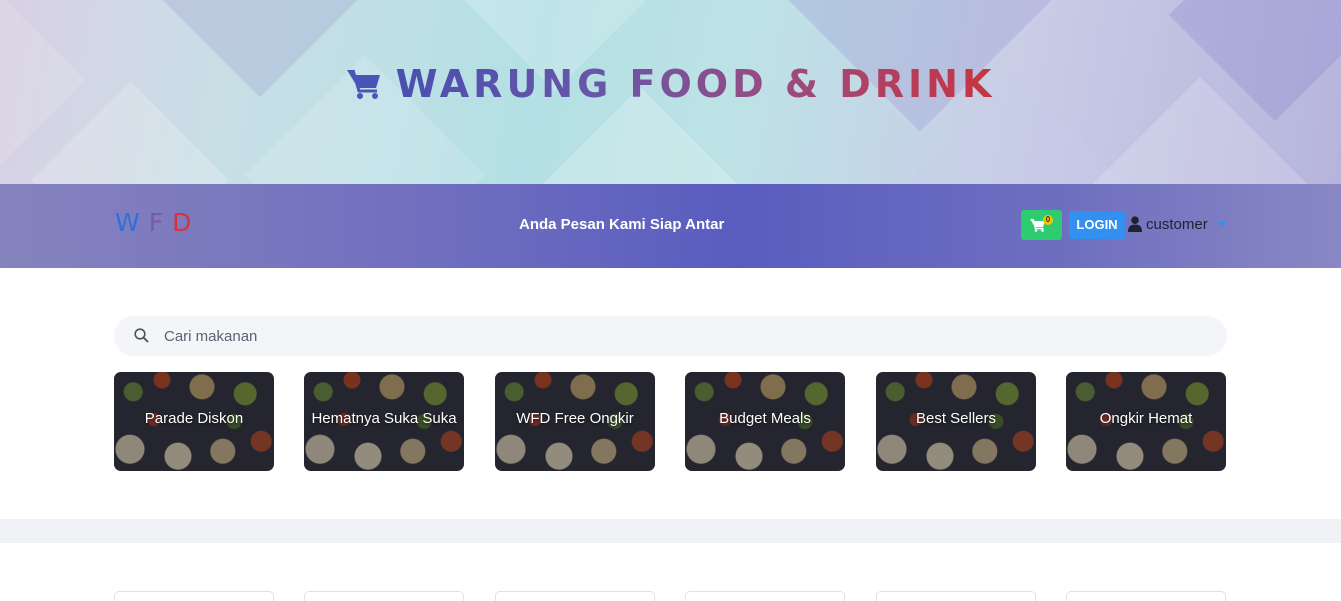 Image resolution: width=1341 pixels, height=601 pixels. Describe the element at coordinates (1041, 225) in the screenshot. I see `cart-button: 0` at that location.